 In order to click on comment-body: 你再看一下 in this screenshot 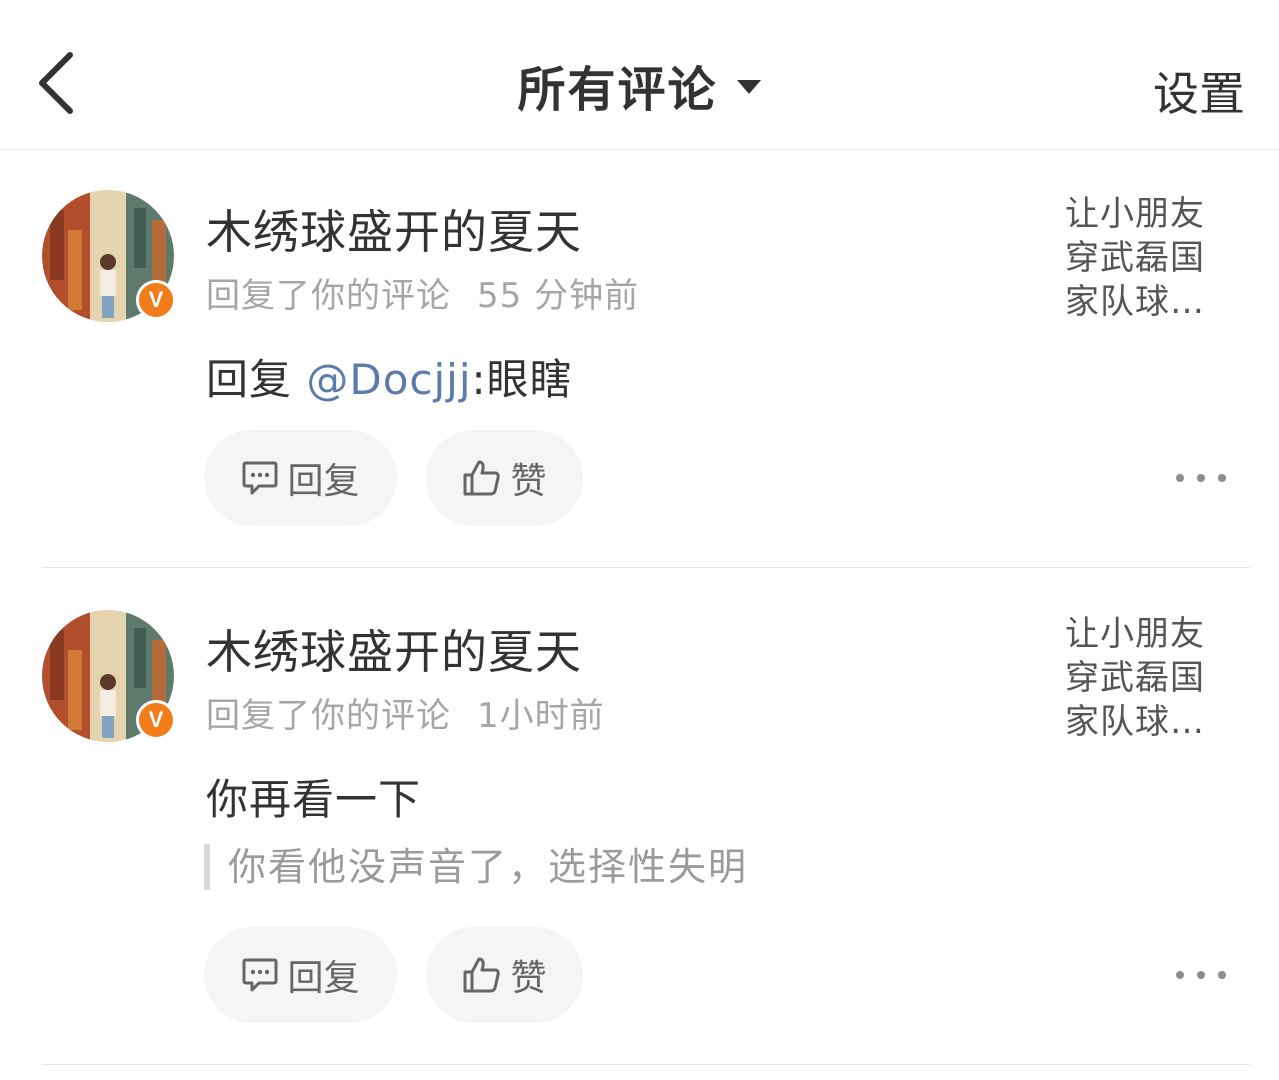, I will do `click(314, 799)`.